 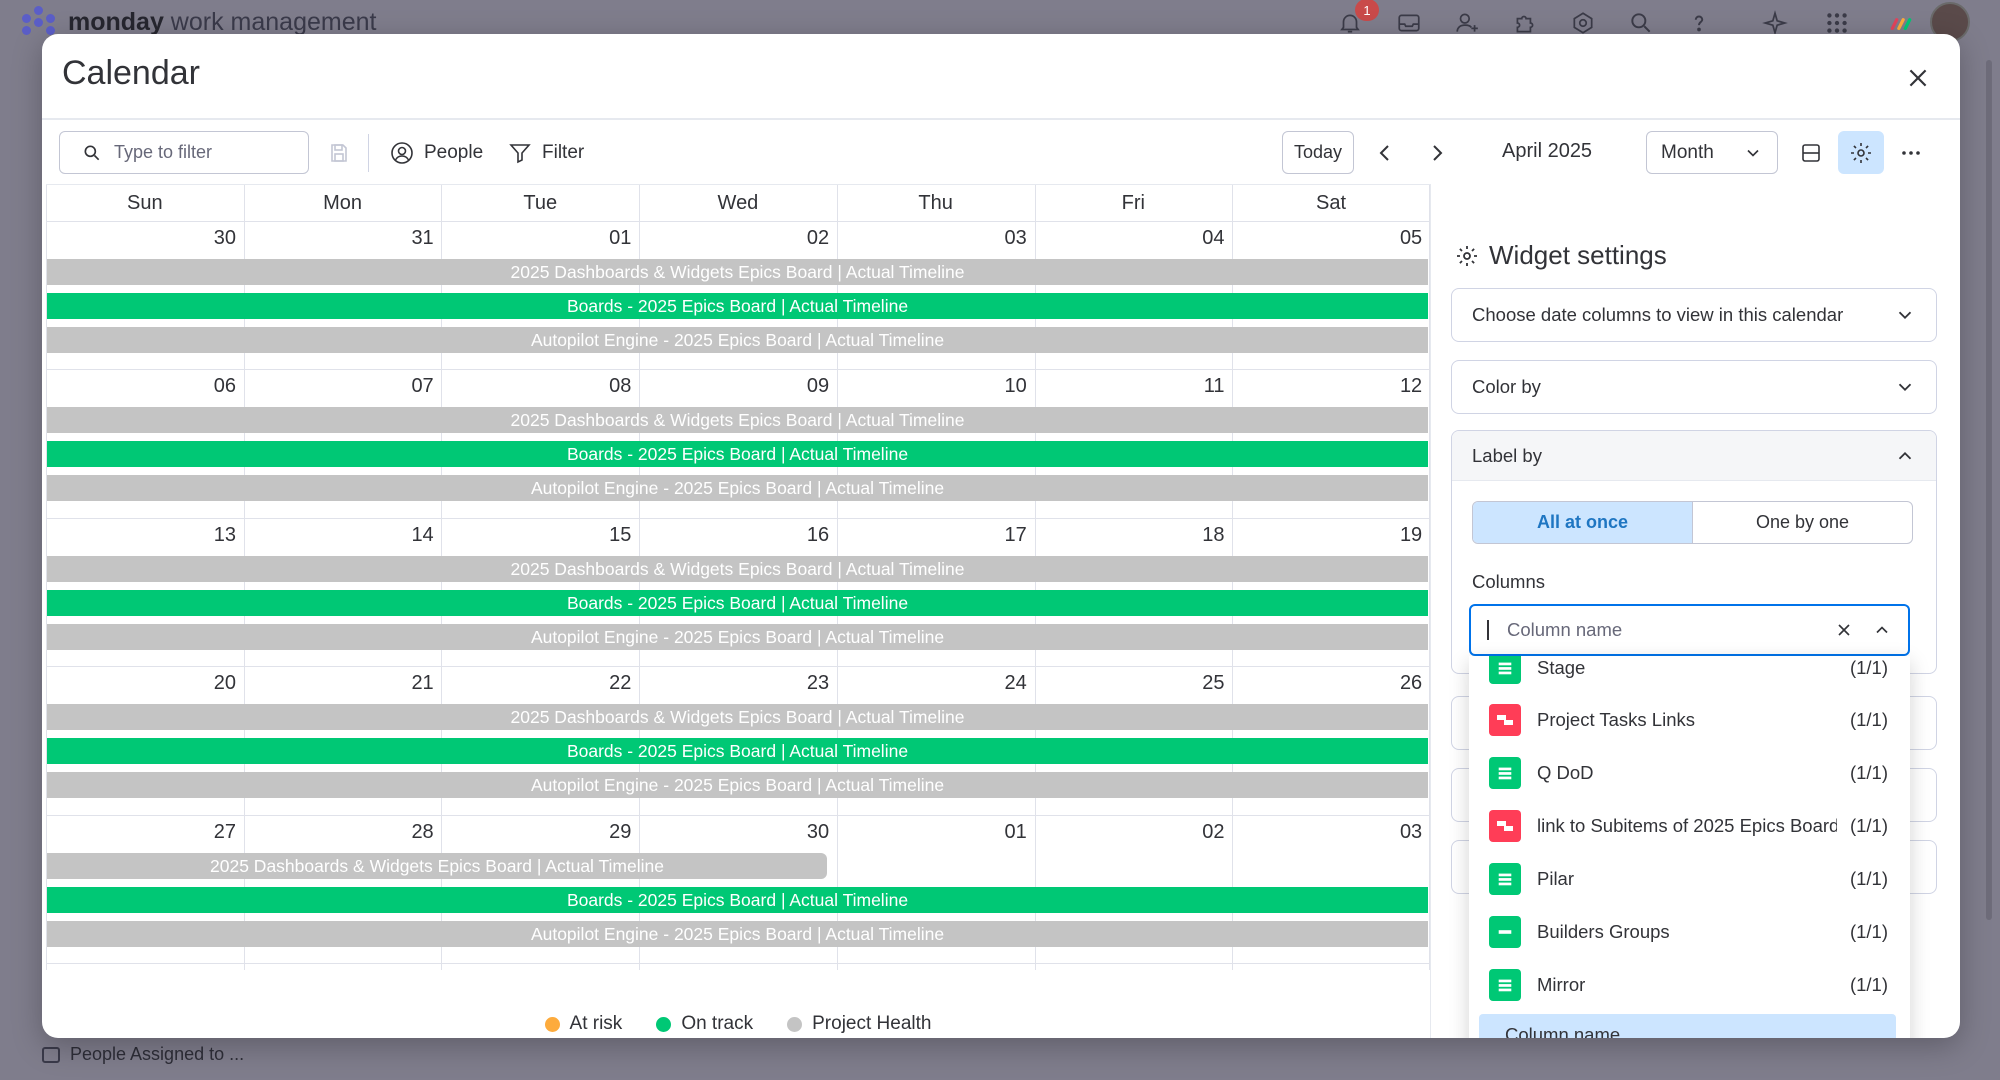 What do you see at coordinates (1775, 23) in the screenshot?
I see `ai-sparkle-icon` at bounding box center [1775, 23].